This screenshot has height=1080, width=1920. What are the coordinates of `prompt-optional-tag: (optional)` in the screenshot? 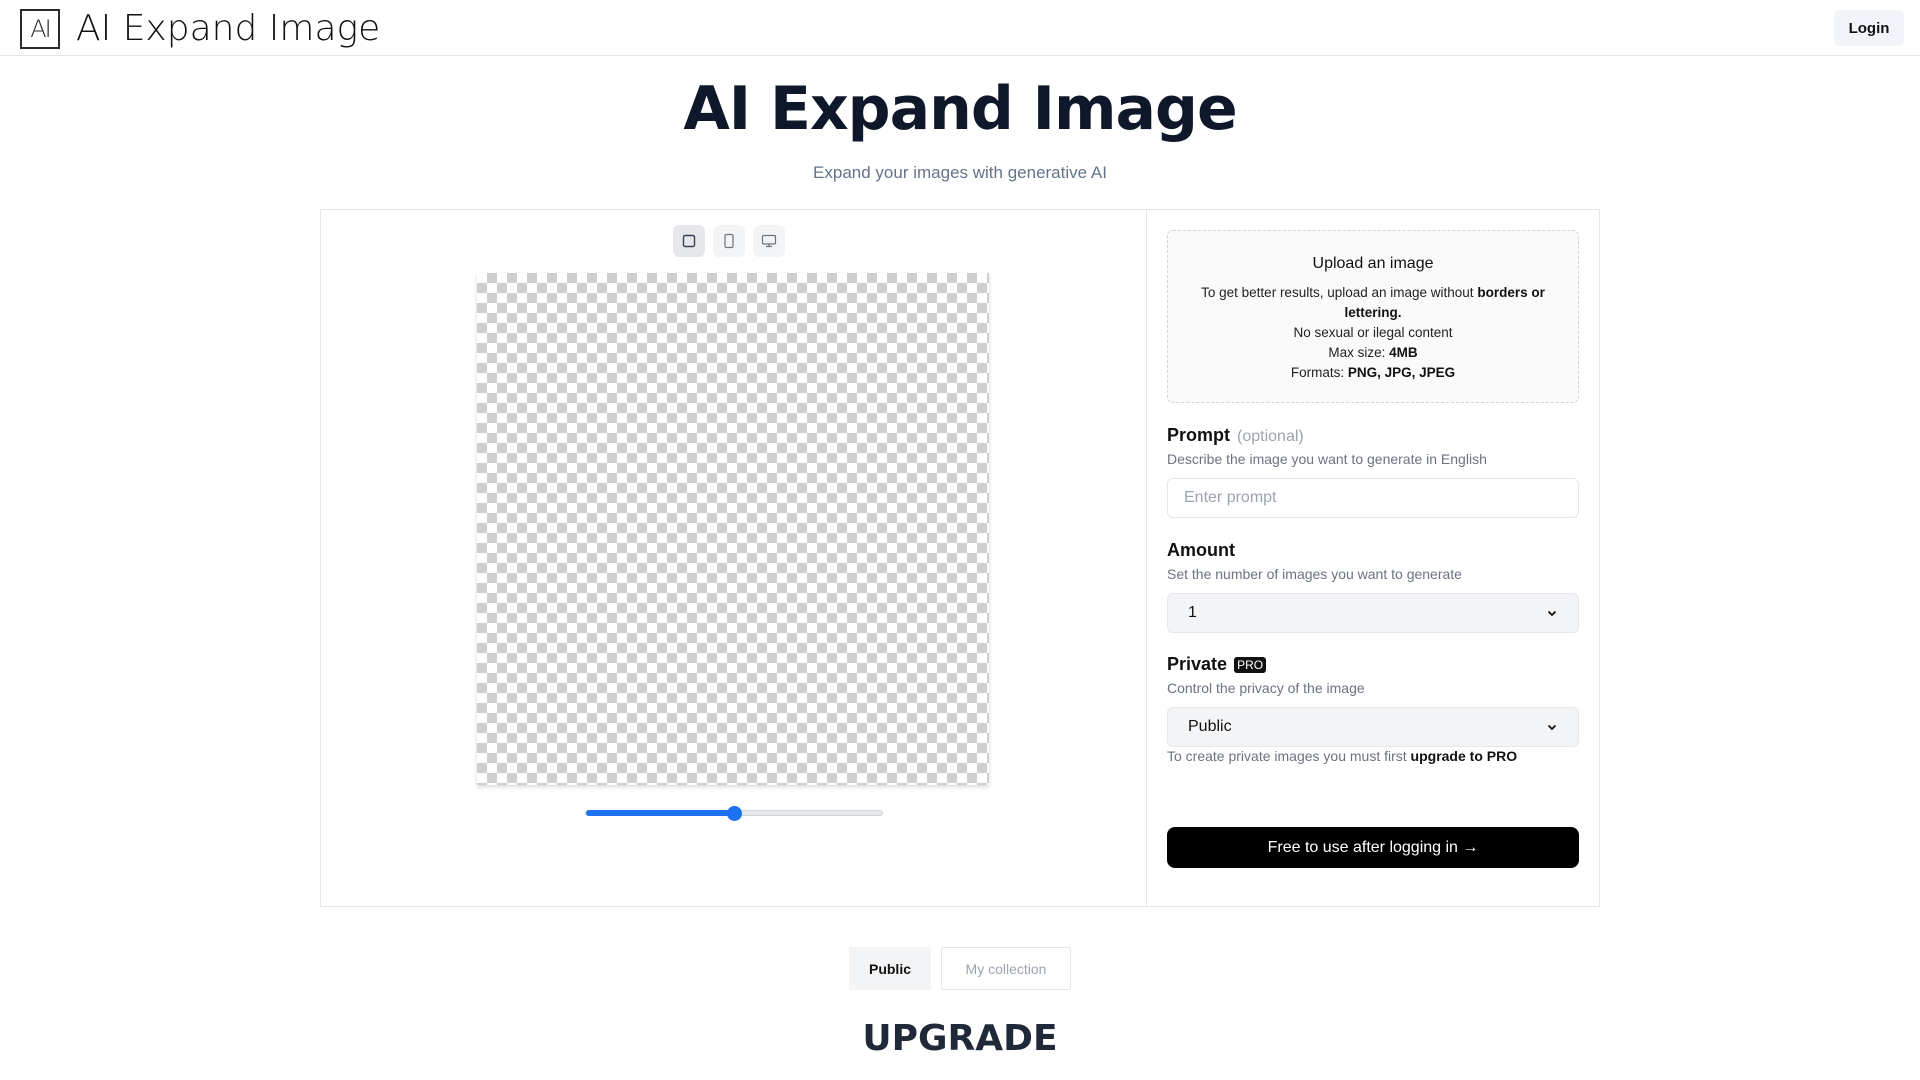 It's located at (1270, 436).